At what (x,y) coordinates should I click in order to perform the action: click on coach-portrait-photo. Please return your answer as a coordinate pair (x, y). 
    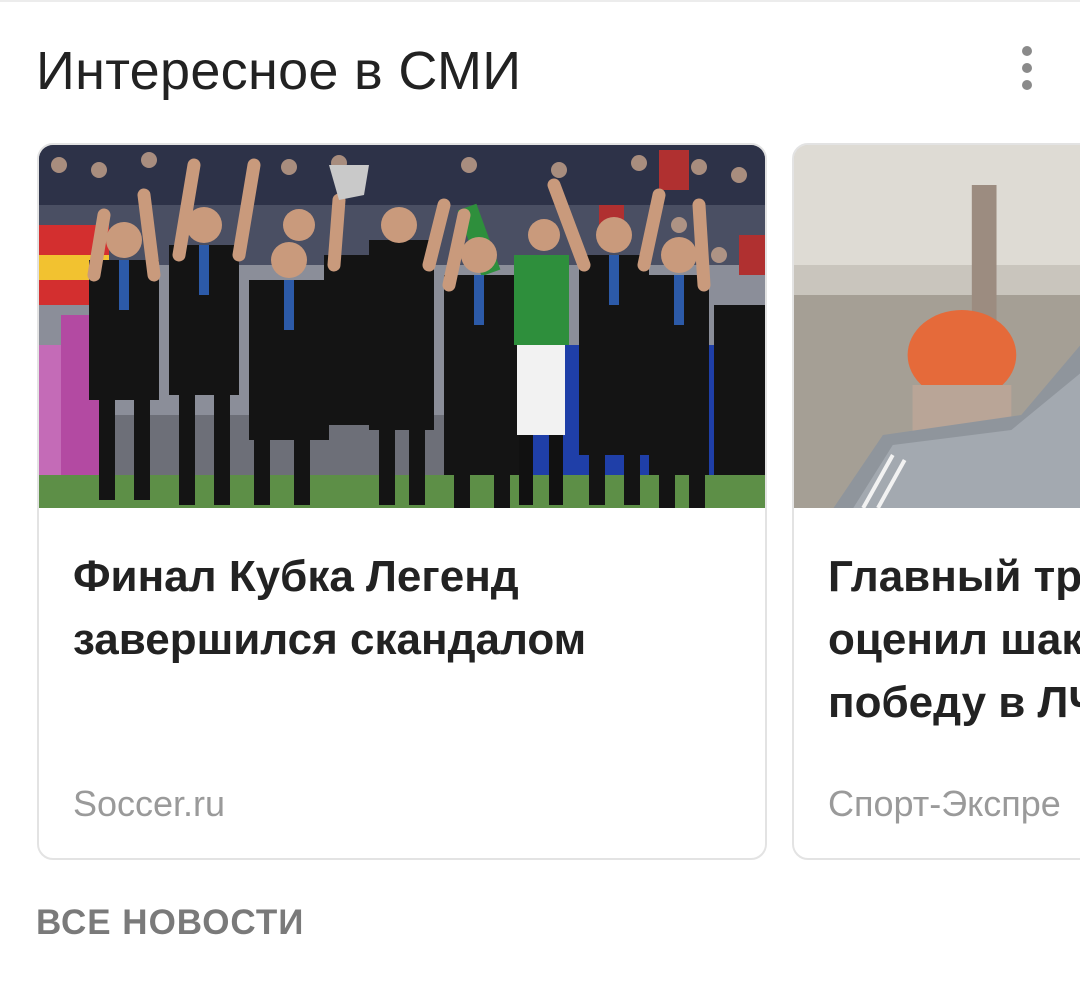
    Looking at the image, I should click on (937, 326).